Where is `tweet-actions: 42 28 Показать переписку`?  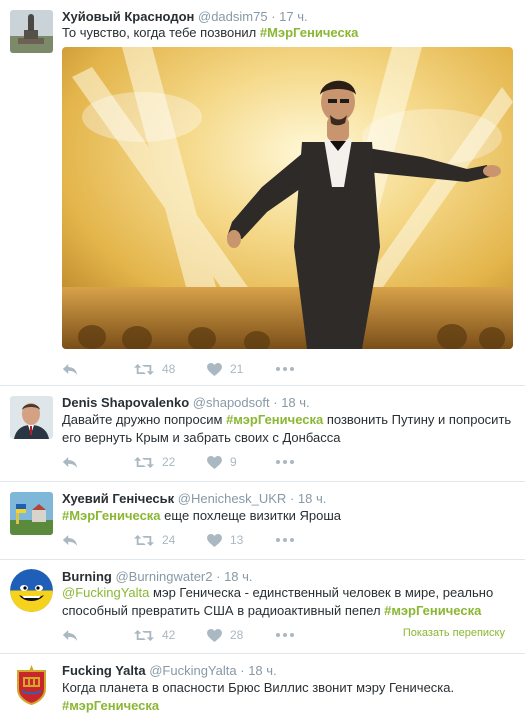 tweet-actions: 42 28 Показать переписку is located at coordinates (289, 635).